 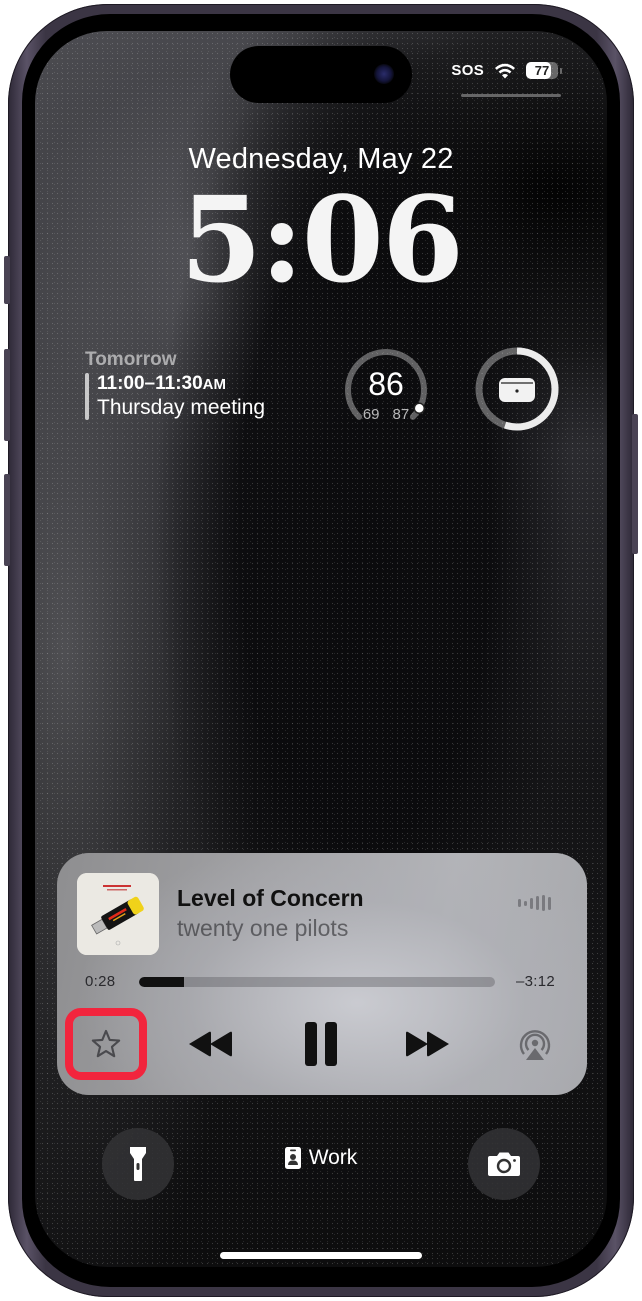 What do you see at coordinates (292, 1158) in the screenshot?
I see `id-badge-icon` at bounding box center [292, 1158].